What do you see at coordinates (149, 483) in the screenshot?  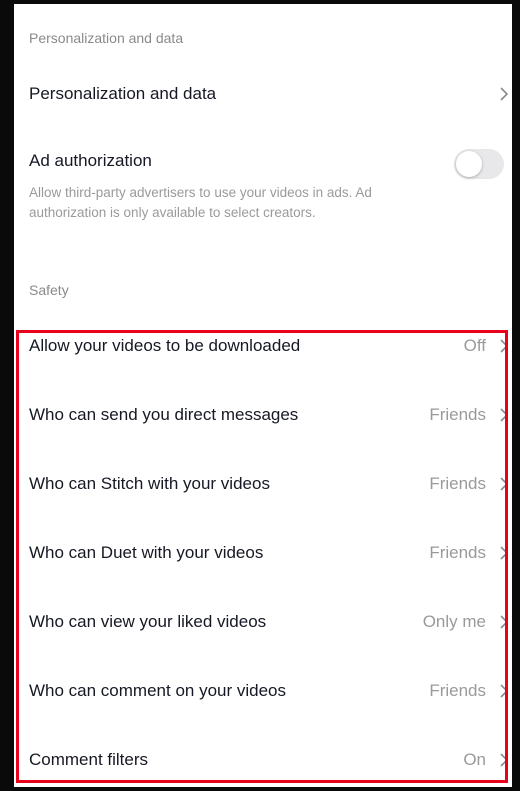 I see `row-label: Who can Stitch with your videos` at bounding box center [149, 483].